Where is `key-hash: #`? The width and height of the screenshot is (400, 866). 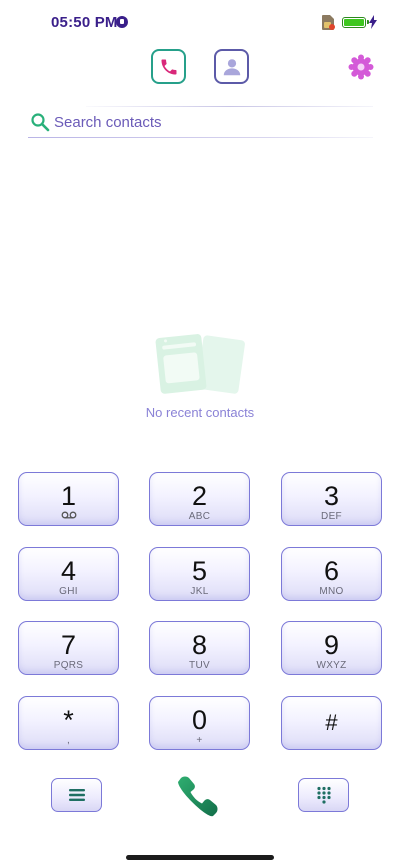 key-hash: # is located at coordinates (331, 723).